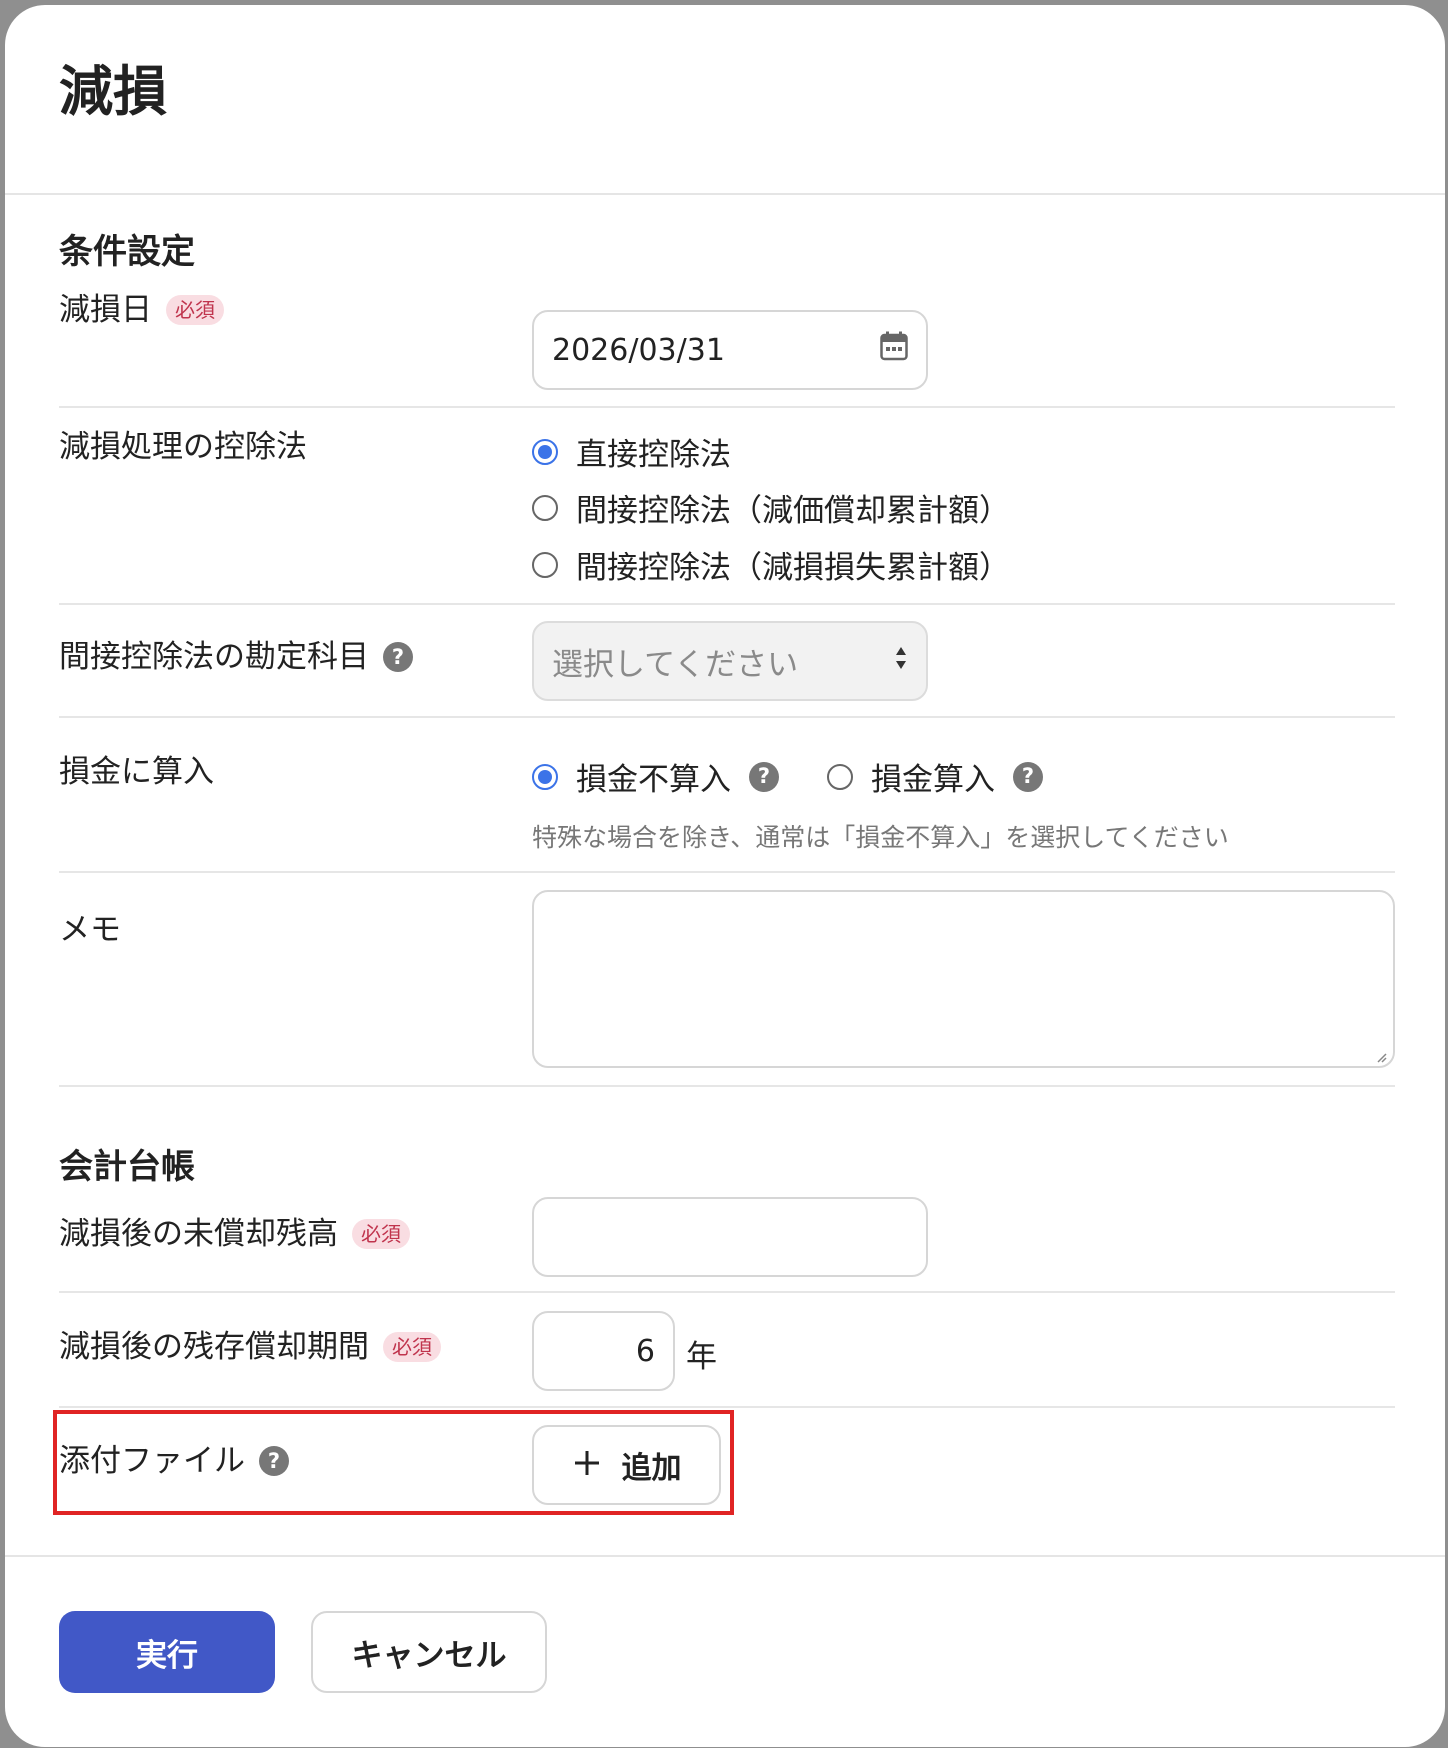 Image resolution: width=1448 pixels, height=1748 pixels. I want to click on radio-non-deductible, so click(545, 776).